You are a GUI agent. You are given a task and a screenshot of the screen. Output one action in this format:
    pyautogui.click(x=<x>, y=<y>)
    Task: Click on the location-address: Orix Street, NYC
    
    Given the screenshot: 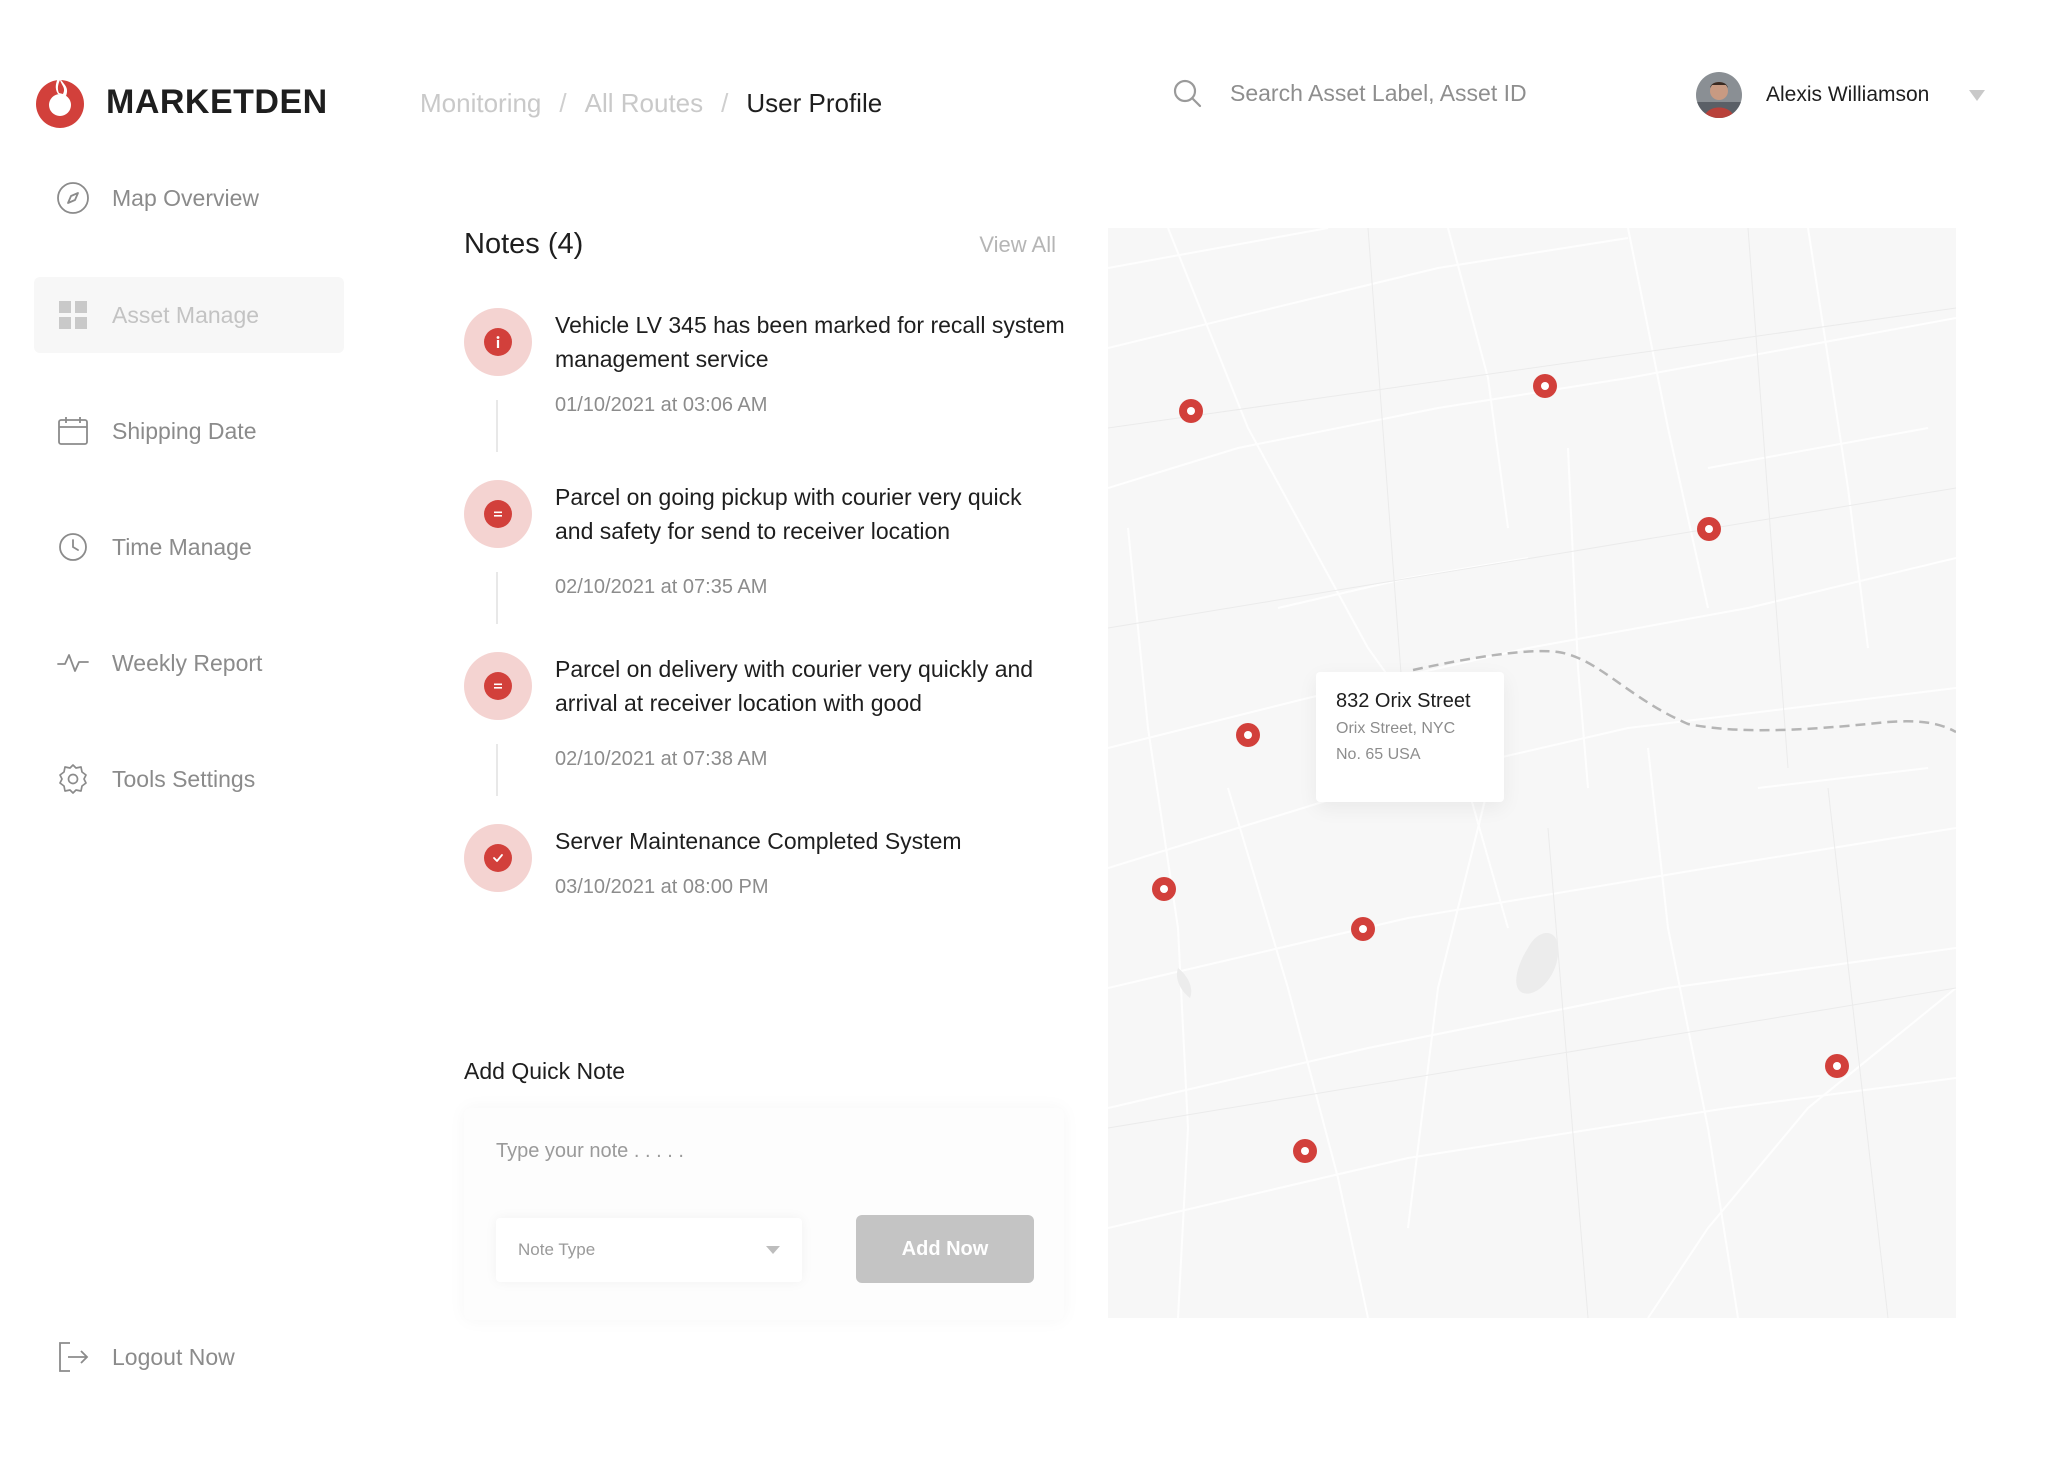 What is the action you would take?
    pyautogui.click(x=1396, y=728)
    